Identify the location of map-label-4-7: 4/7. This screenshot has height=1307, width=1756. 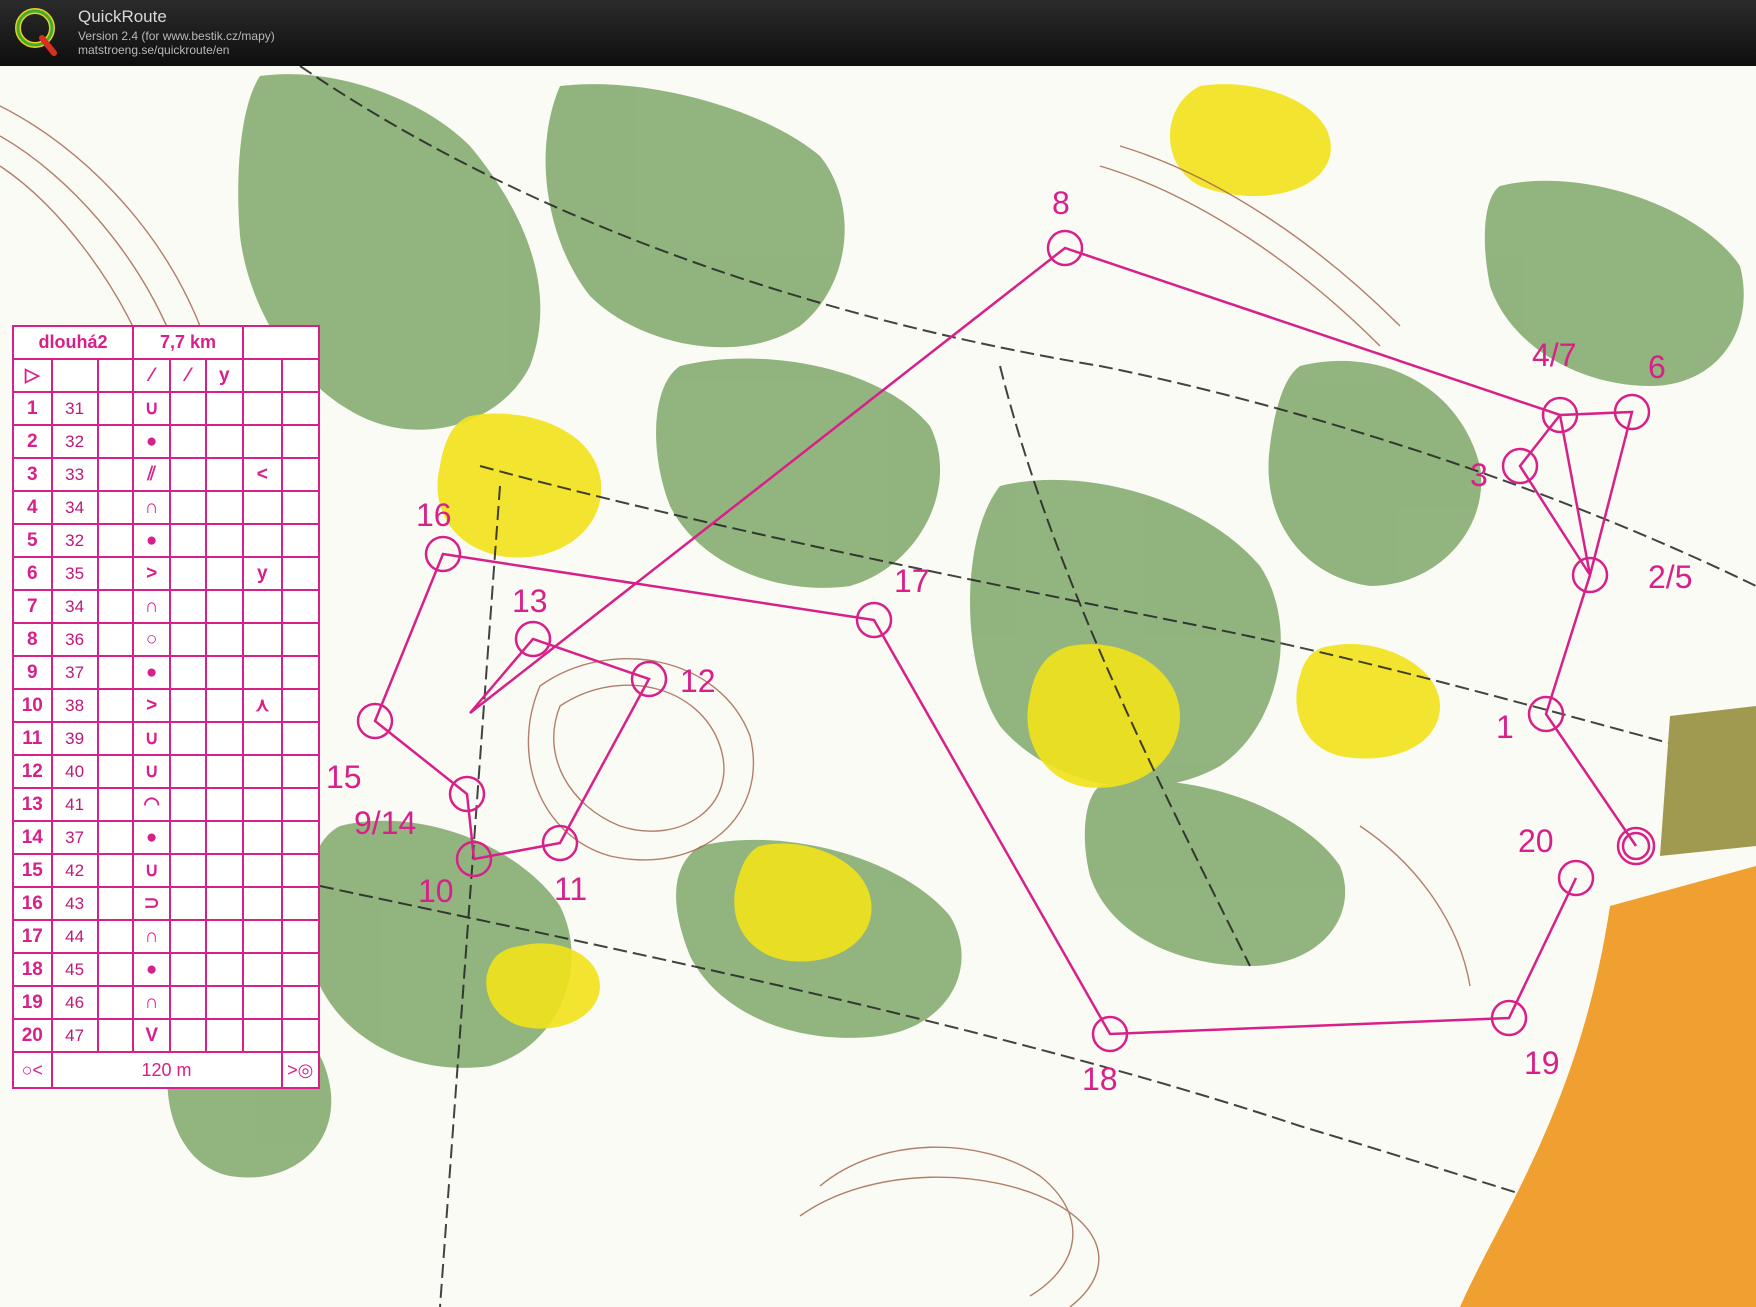
(1554, 355).